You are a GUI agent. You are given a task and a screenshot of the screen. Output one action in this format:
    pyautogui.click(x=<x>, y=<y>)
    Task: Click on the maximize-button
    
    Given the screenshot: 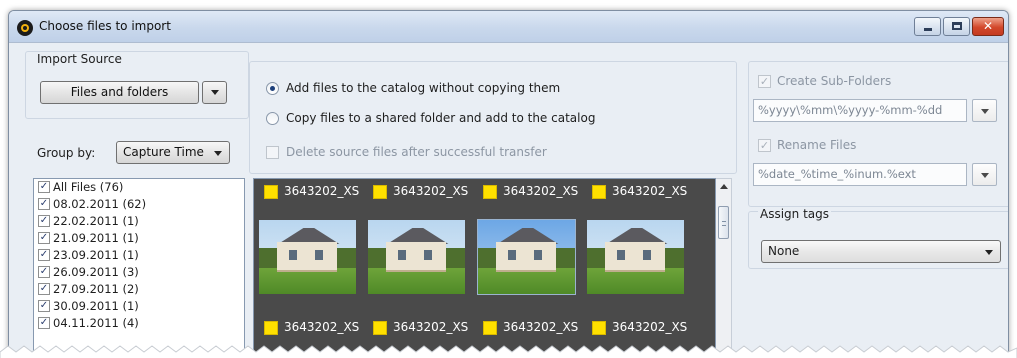 What is the action you would take?
    pyautogui.click(x=956, y=26)
    